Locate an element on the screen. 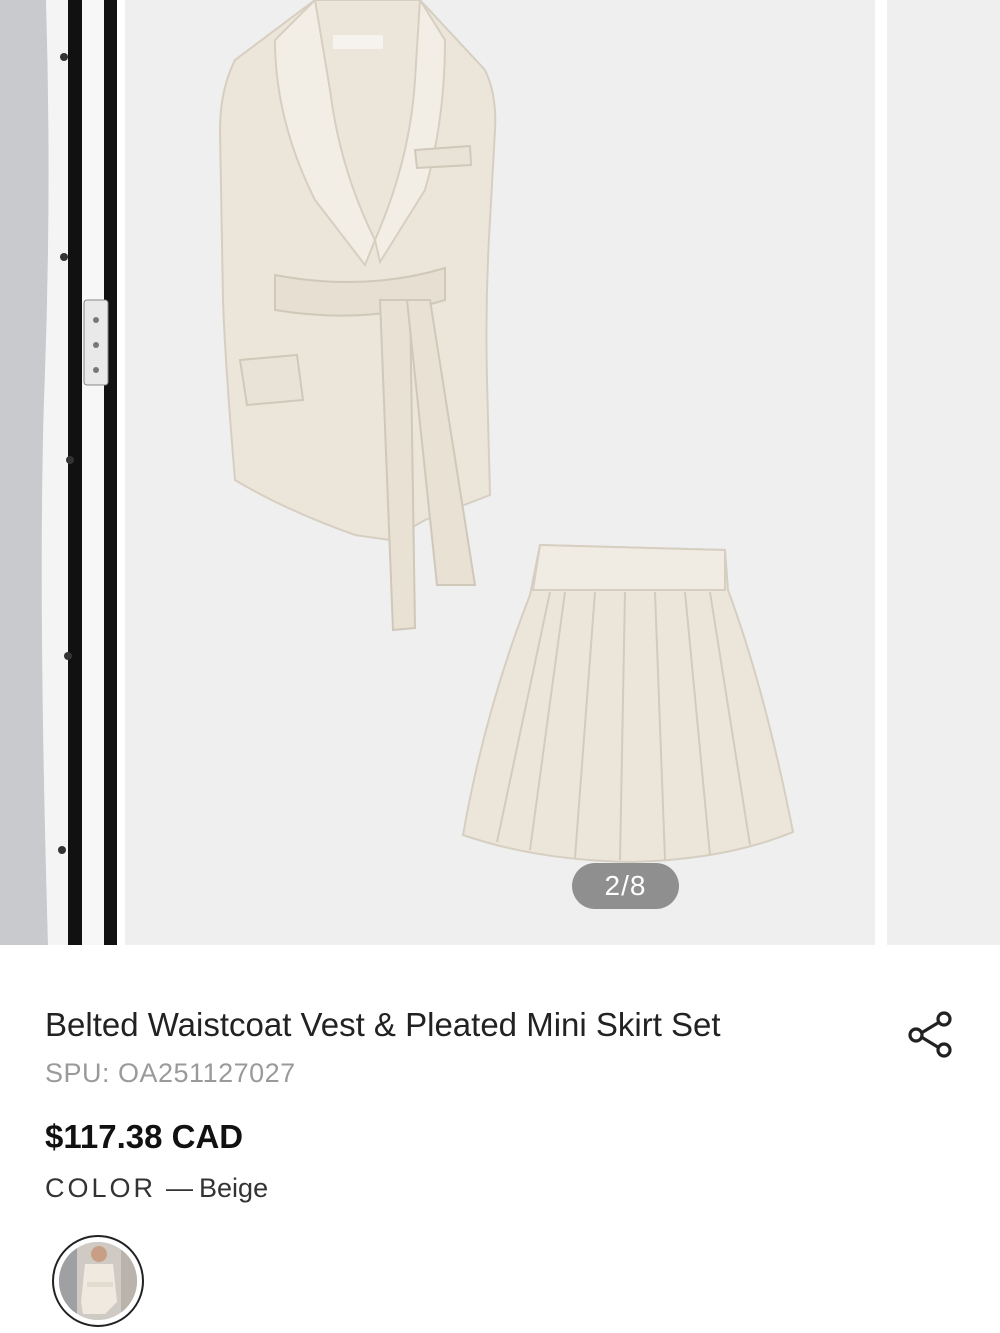 Image resolution: width=1000 pixels, height=1333 pixels. swatch-thumbnail is located at coordinates (98, 1281).